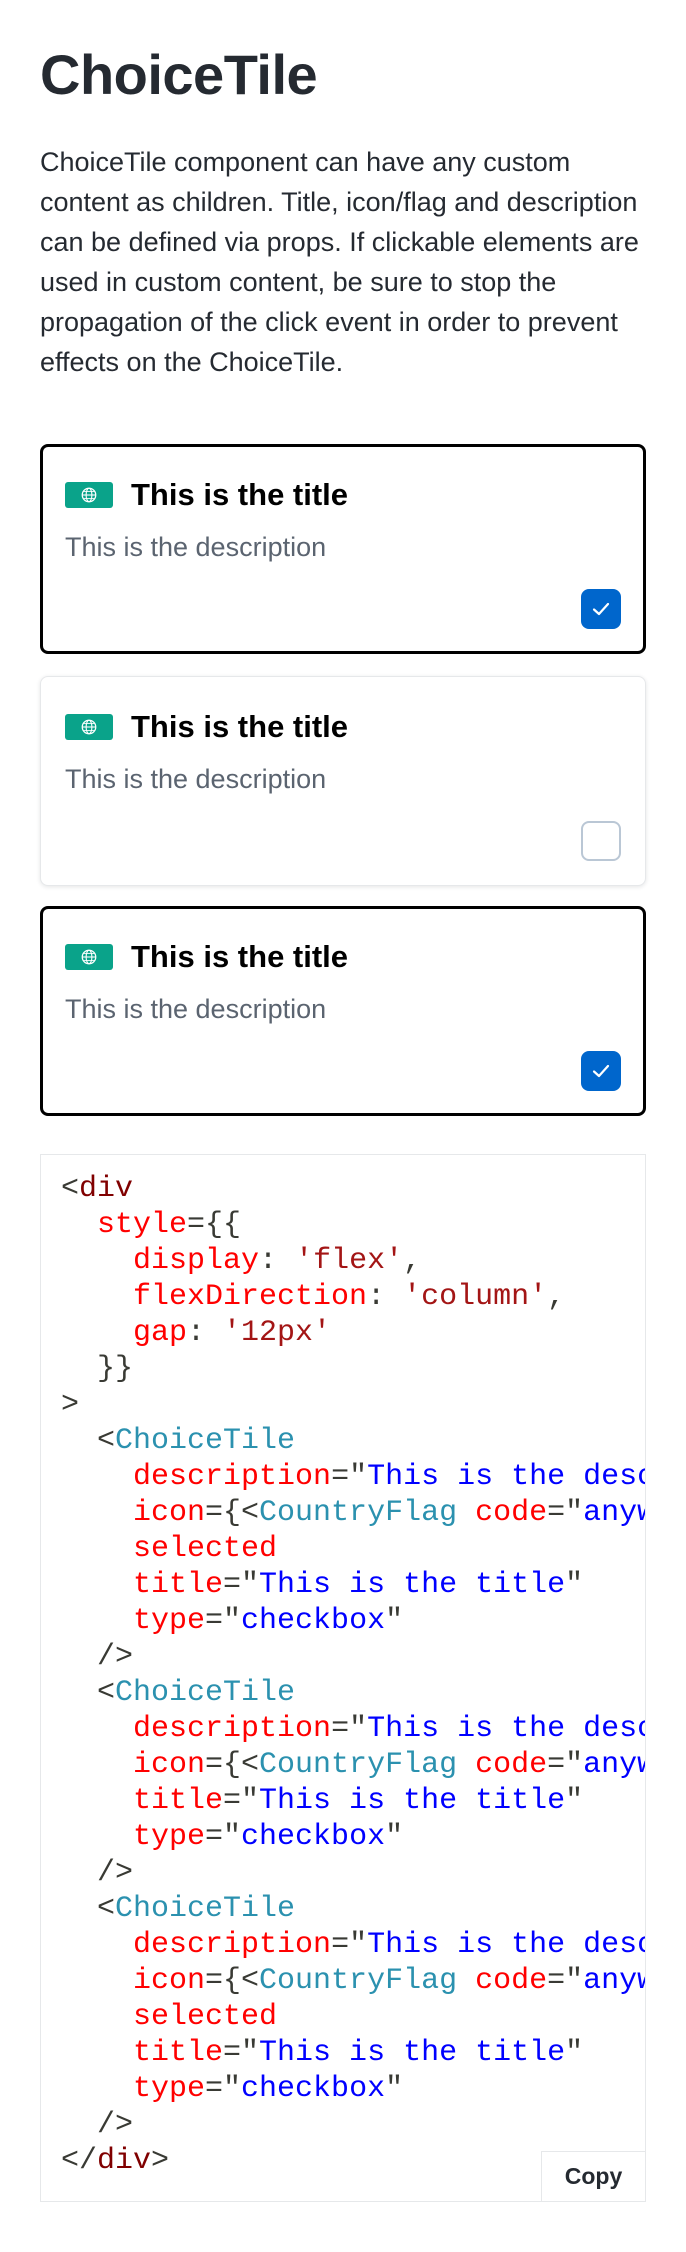  What do you see at coordinates (179, 74) in the screenshot?
I see `page-title: ChoiceTile` at bounding box center [179, 74].